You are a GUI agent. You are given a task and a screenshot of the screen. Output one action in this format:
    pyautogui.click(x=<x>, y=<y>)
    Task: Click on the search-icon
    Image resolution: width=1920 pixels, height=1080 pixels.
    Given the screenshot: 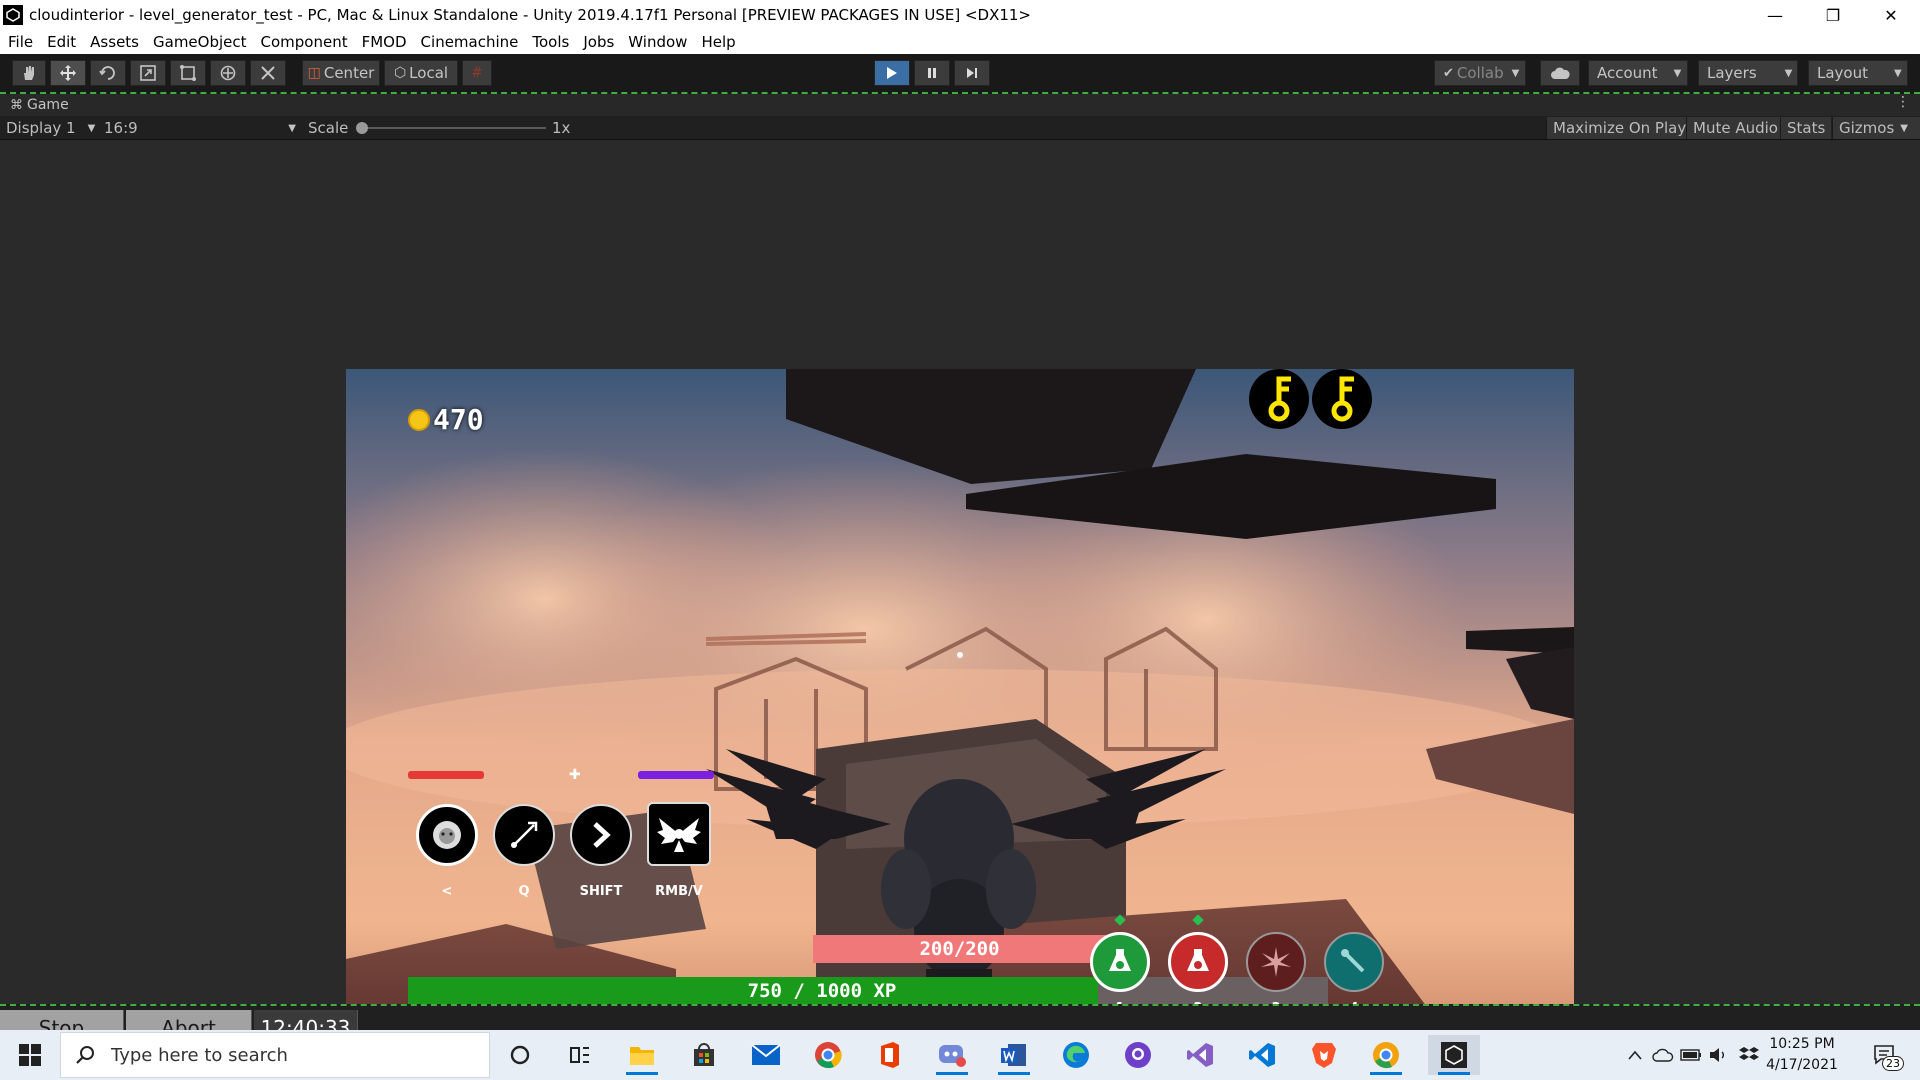 What is the action you would take?
    pyautogui.click(x=85, y=1055)
    